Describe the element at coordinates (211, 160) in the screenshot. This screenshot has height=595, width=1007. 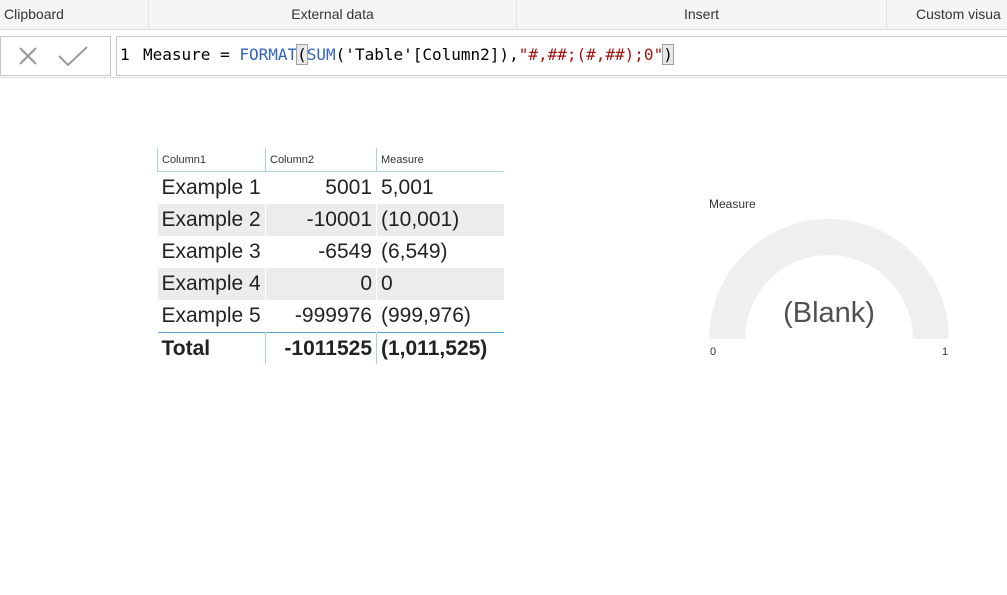
I see `column-header-column1: Column1` at that location.